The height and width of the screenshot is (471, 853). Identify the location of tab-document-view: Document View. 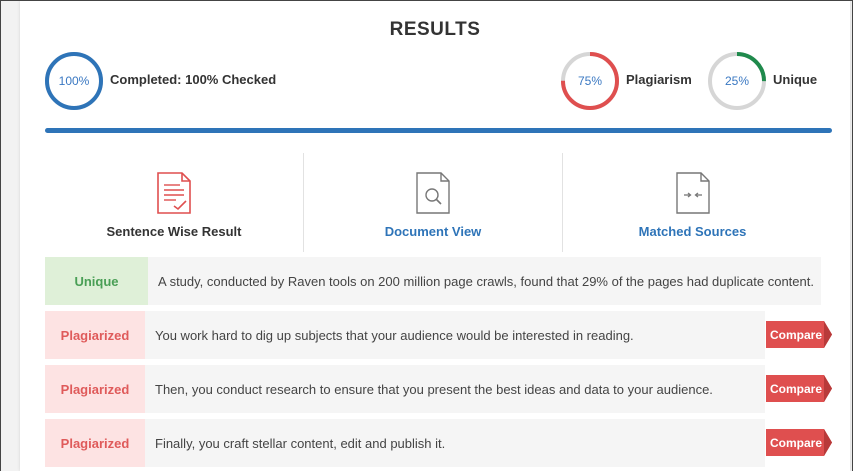
(433, 202).